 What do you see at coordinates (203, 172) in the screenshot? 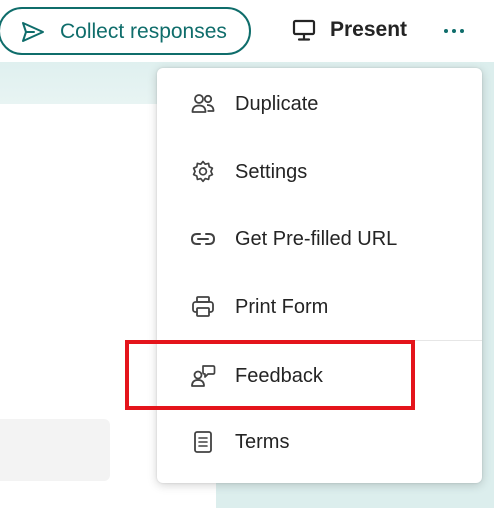
I see `gear-icon` at bounding box center [203, 172].